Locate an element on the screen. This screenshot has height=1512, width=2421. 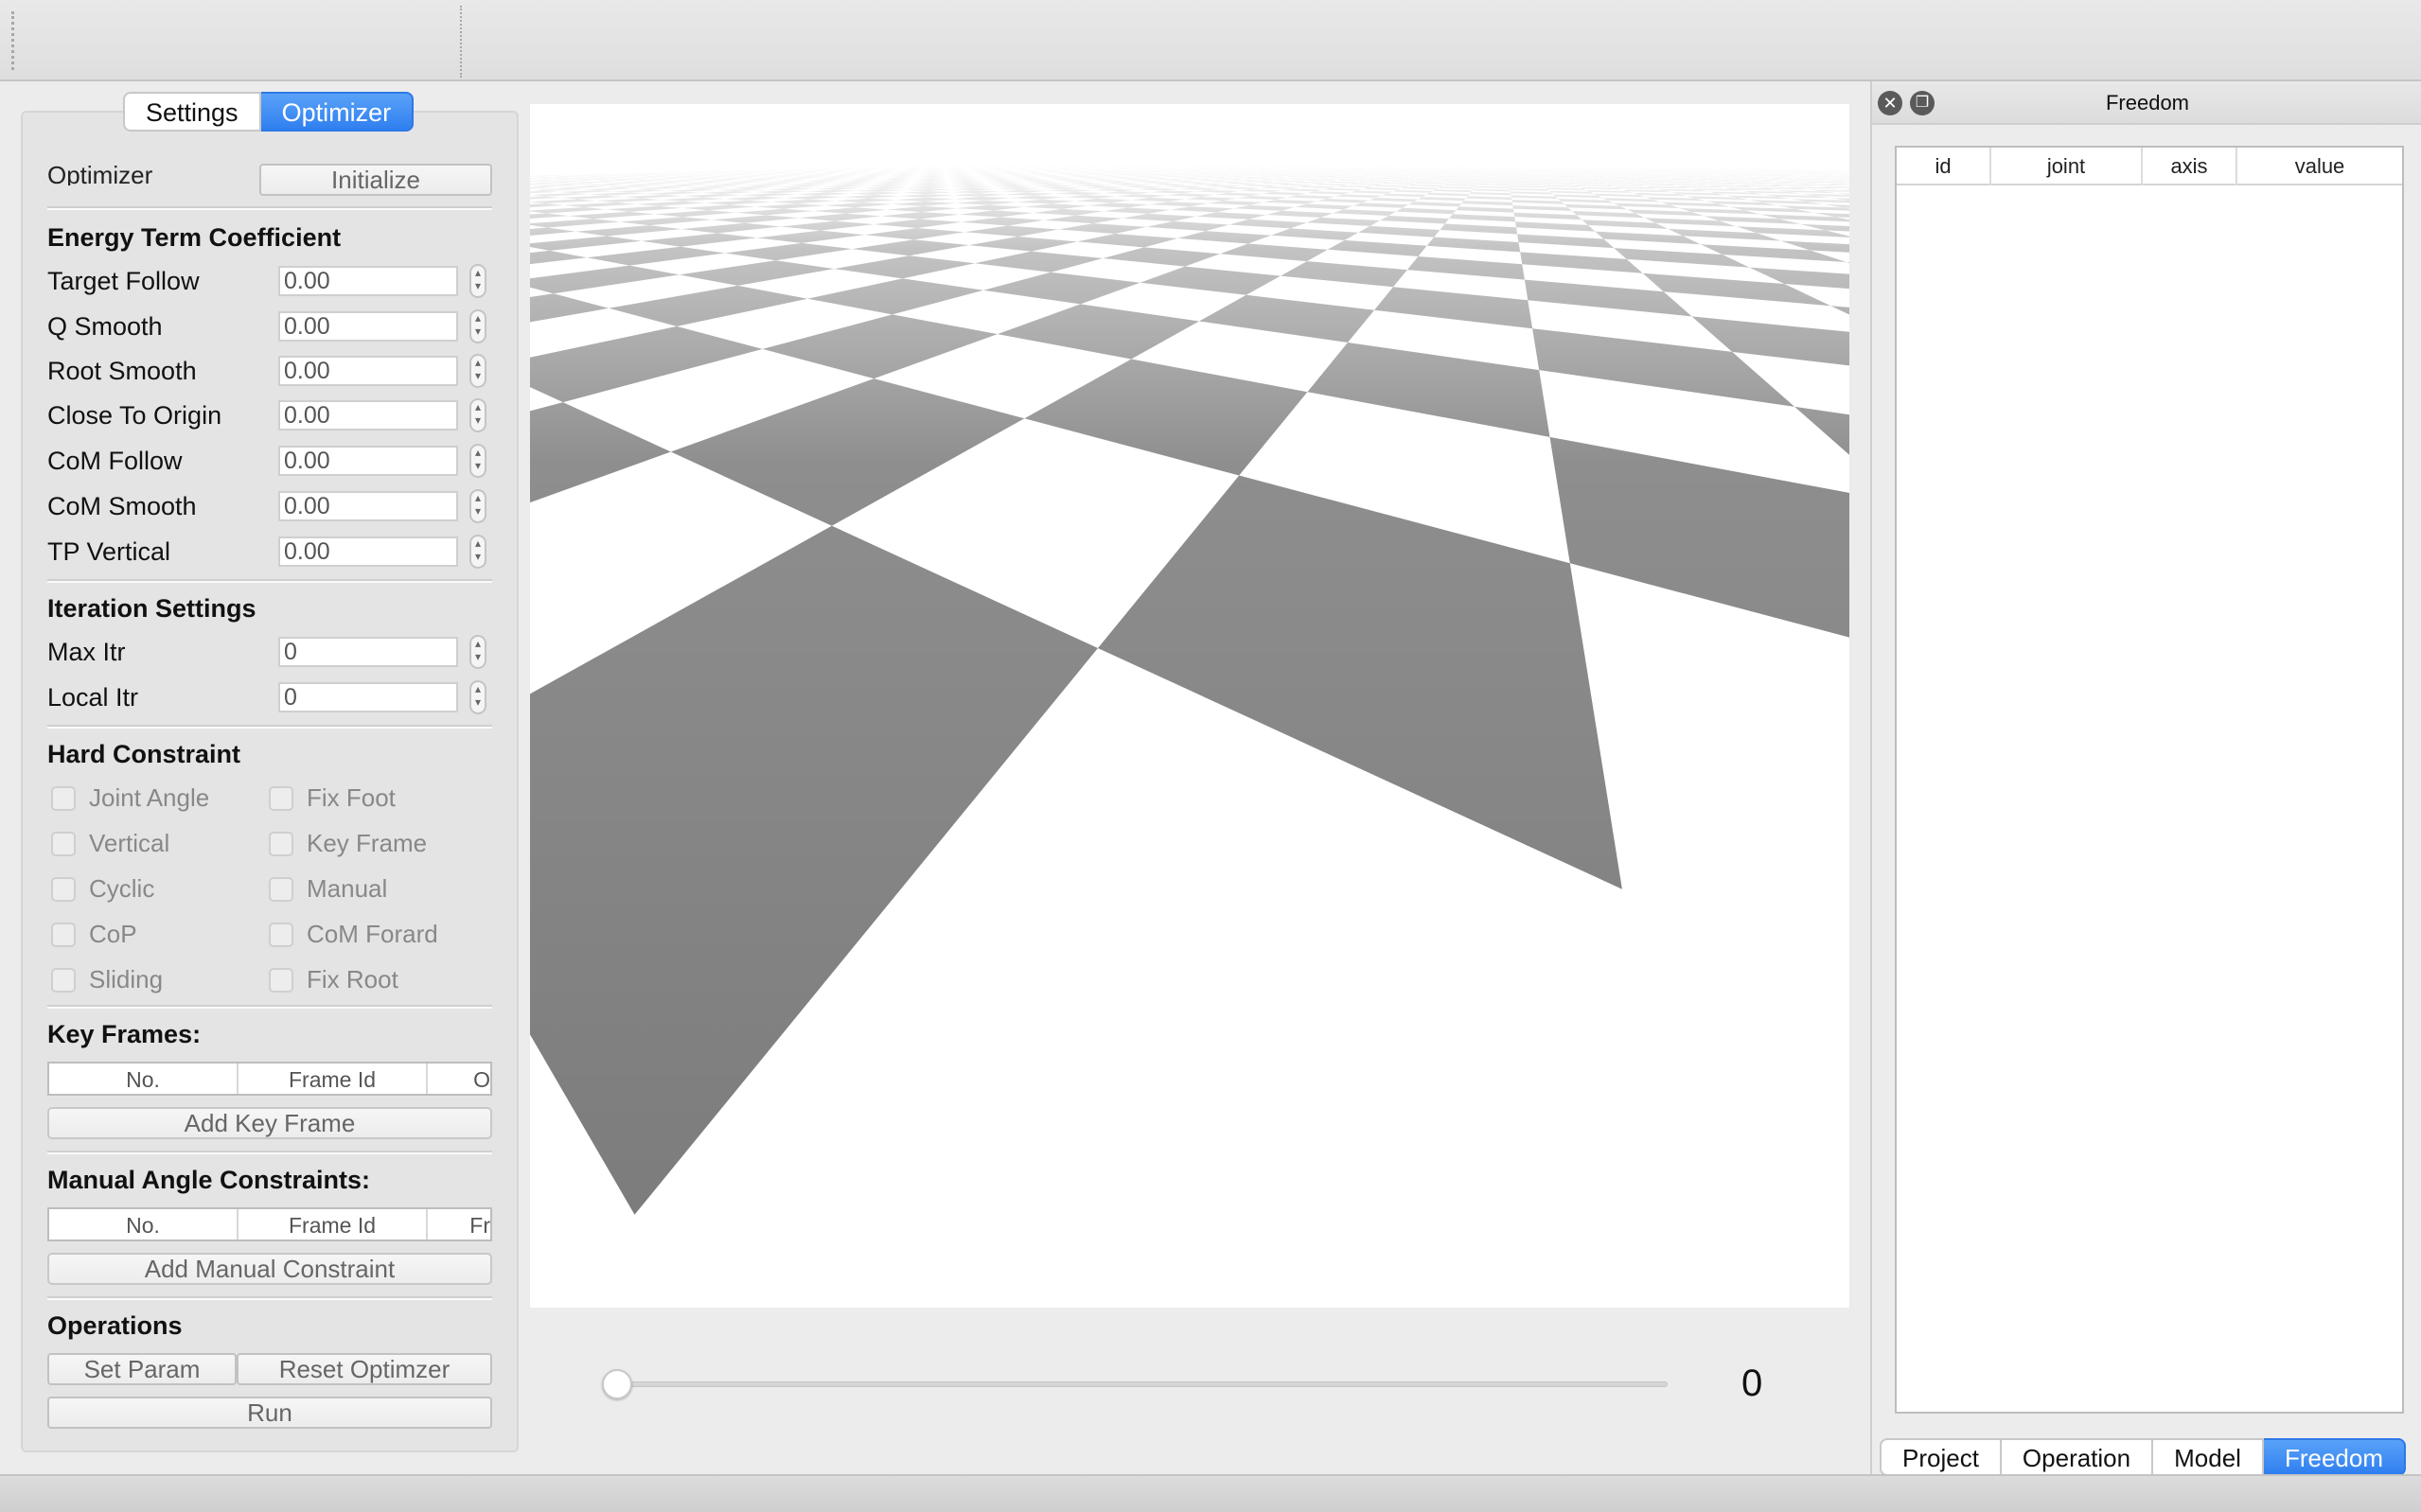
com-smooth-input: 0.00 is located at coordinates (368, 506).